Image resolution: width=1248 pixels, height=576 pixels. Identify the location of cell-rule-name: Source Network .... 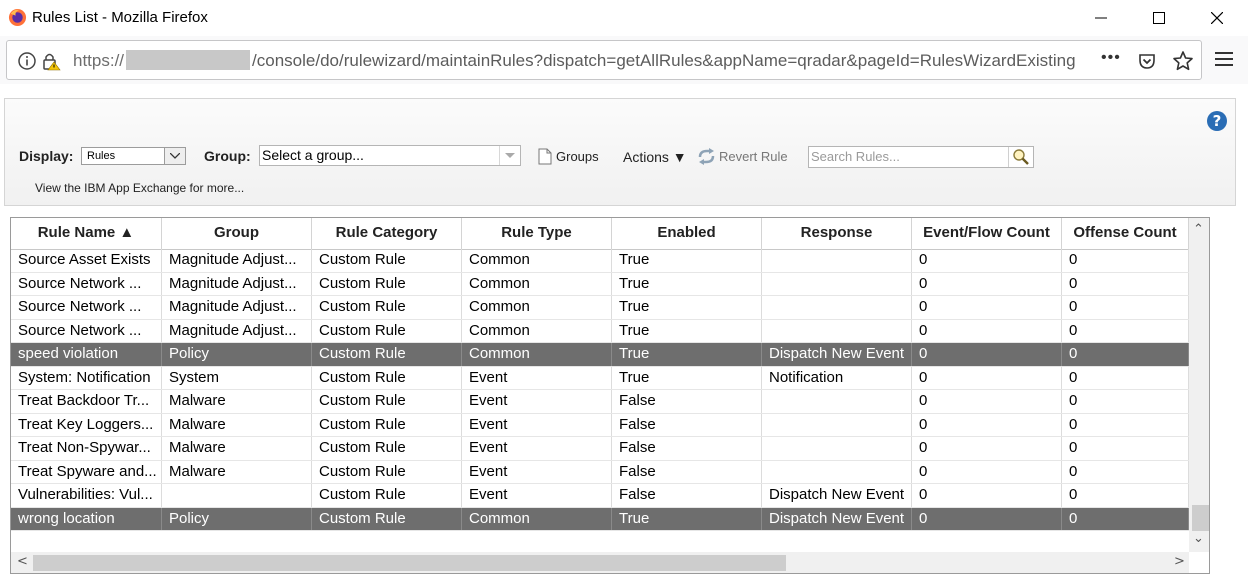
(86, 330).